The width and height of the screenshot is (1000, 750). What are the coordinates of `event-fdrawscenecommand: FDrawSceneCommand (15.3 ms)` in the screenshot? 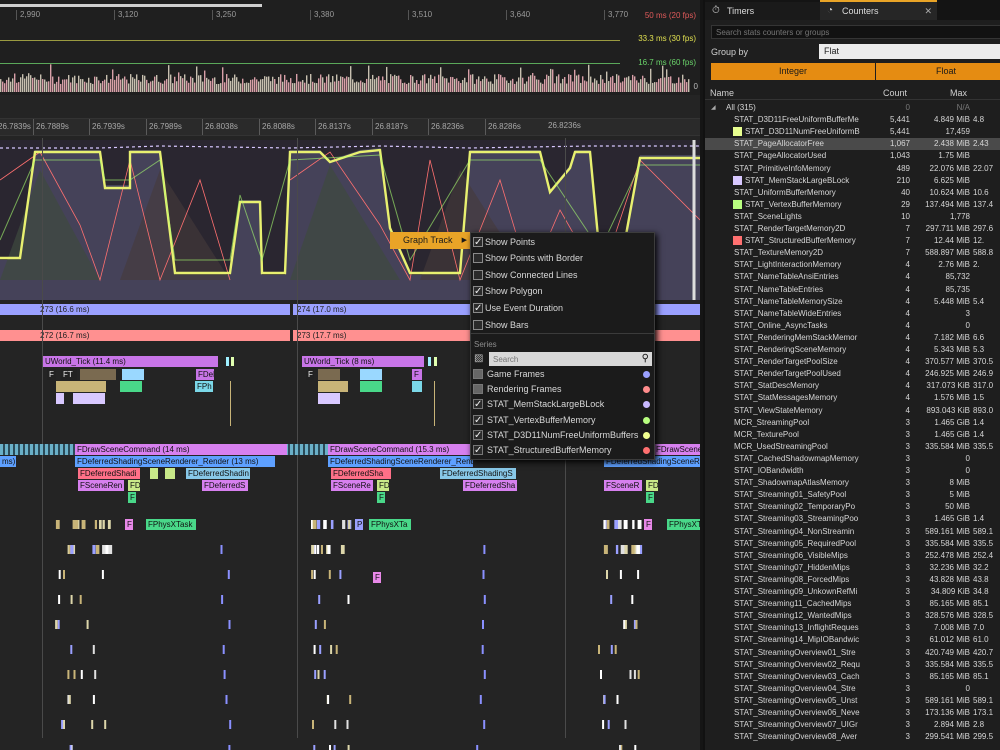 It's located at (400, 449).